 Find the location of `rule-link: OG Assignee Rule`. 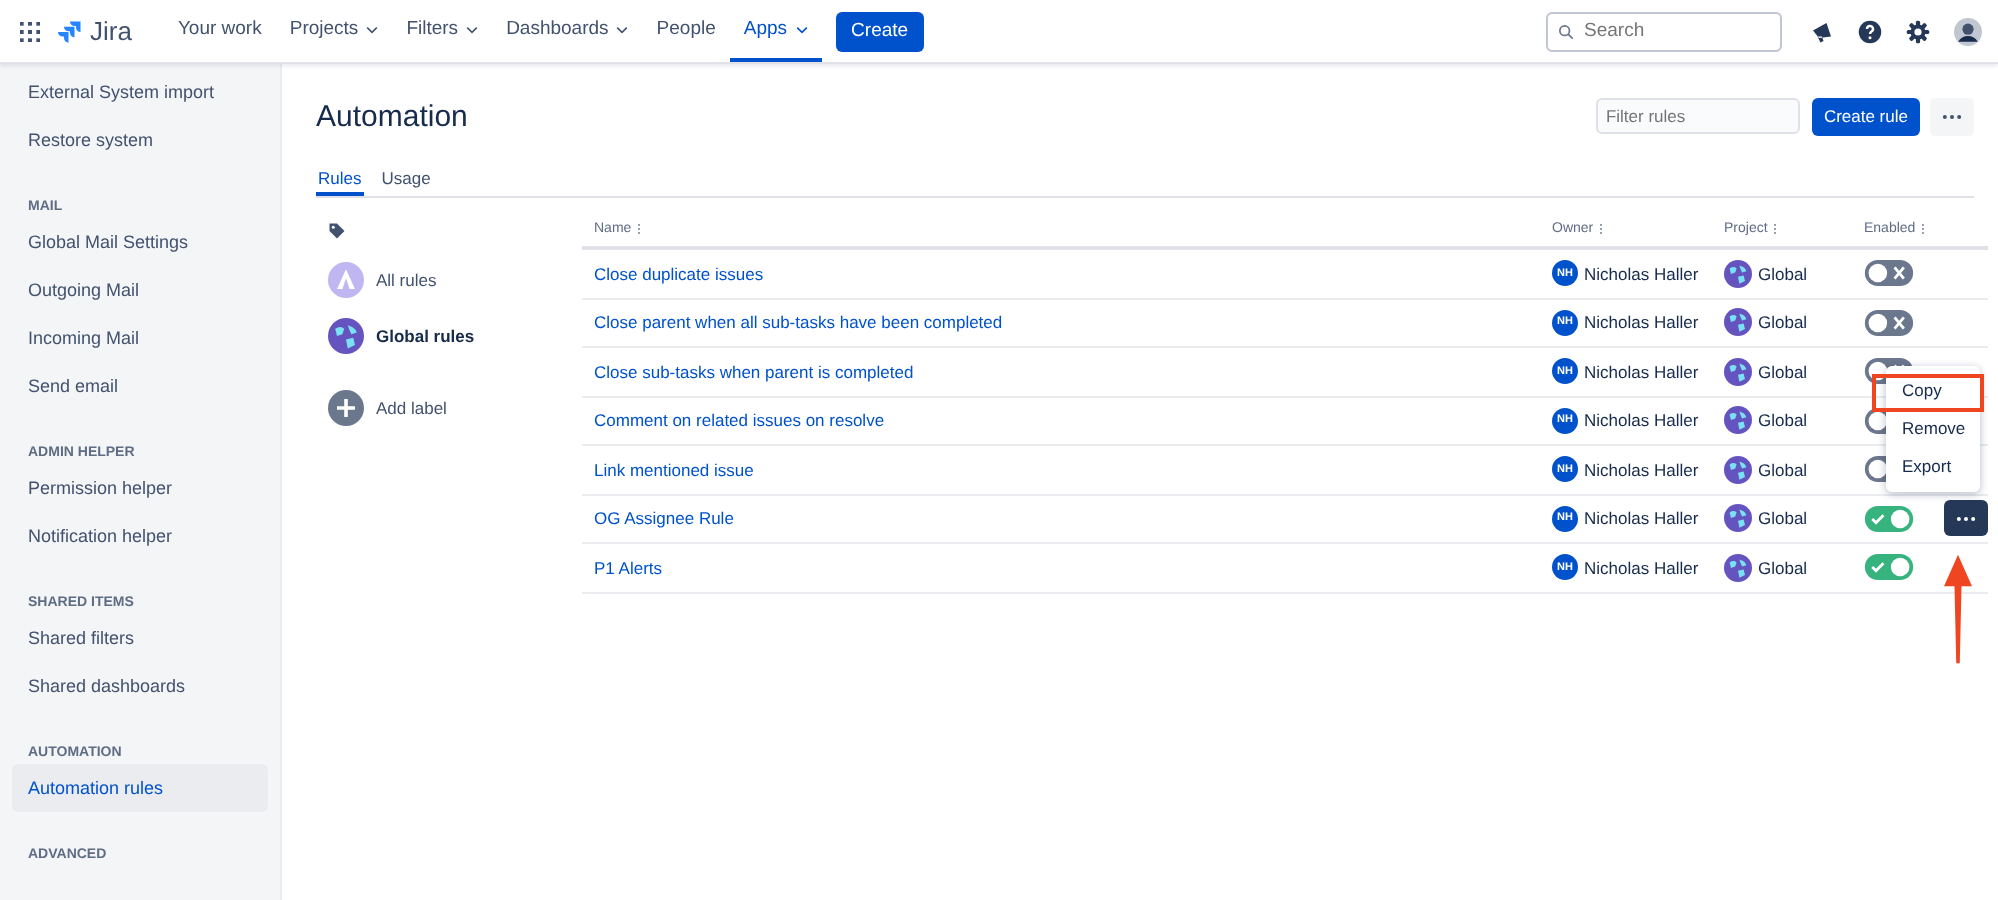

rule-link: OG Assignee Rule is located at coordinates (664, 518).